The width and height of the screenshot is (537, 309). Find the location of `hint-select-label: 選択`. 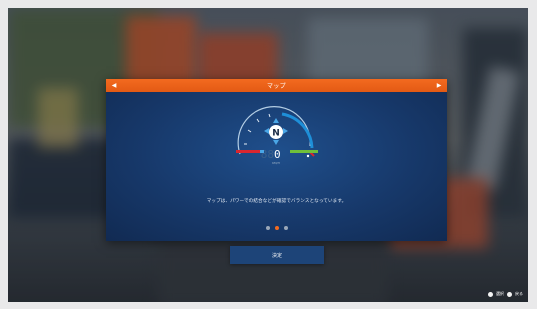

hint-select-label: 選択 is located at coordinates (500, 293).